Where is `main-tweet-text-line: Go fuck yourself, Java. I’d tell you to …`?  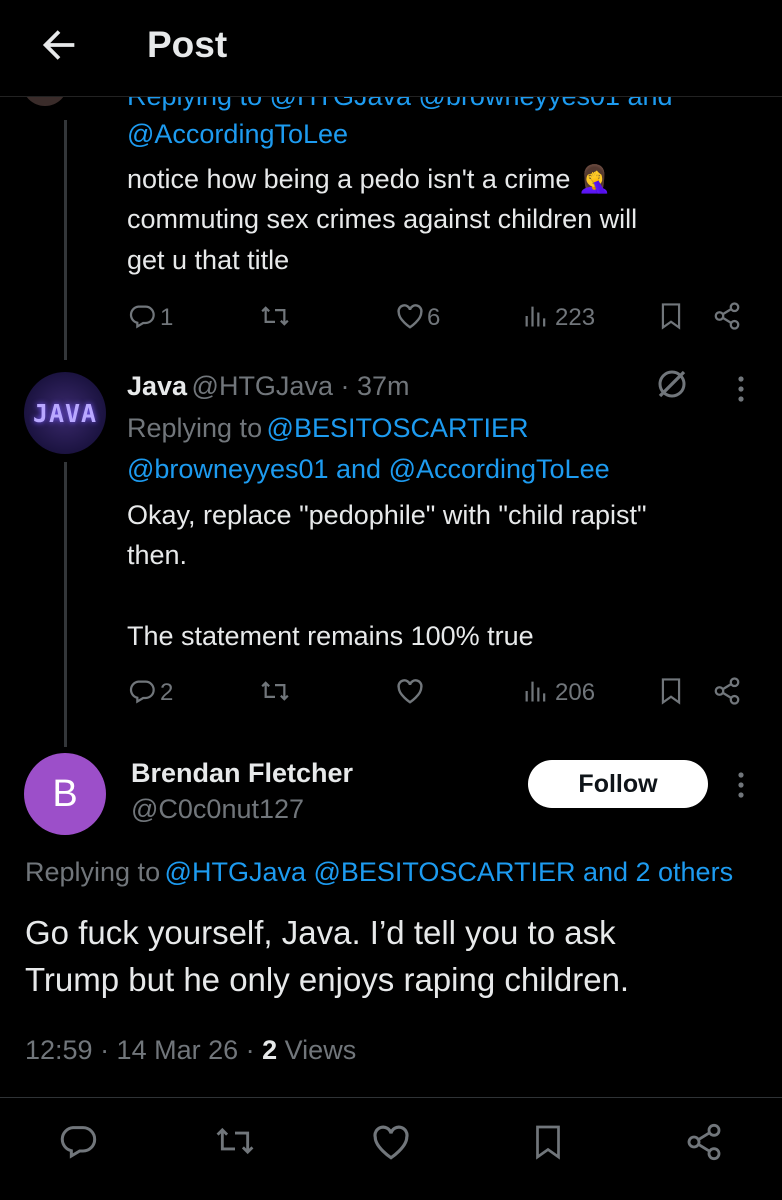 main-tweet-text-line: Go fuck yourself, Java. I’d tell you to … is located at coordinates (320, 932).